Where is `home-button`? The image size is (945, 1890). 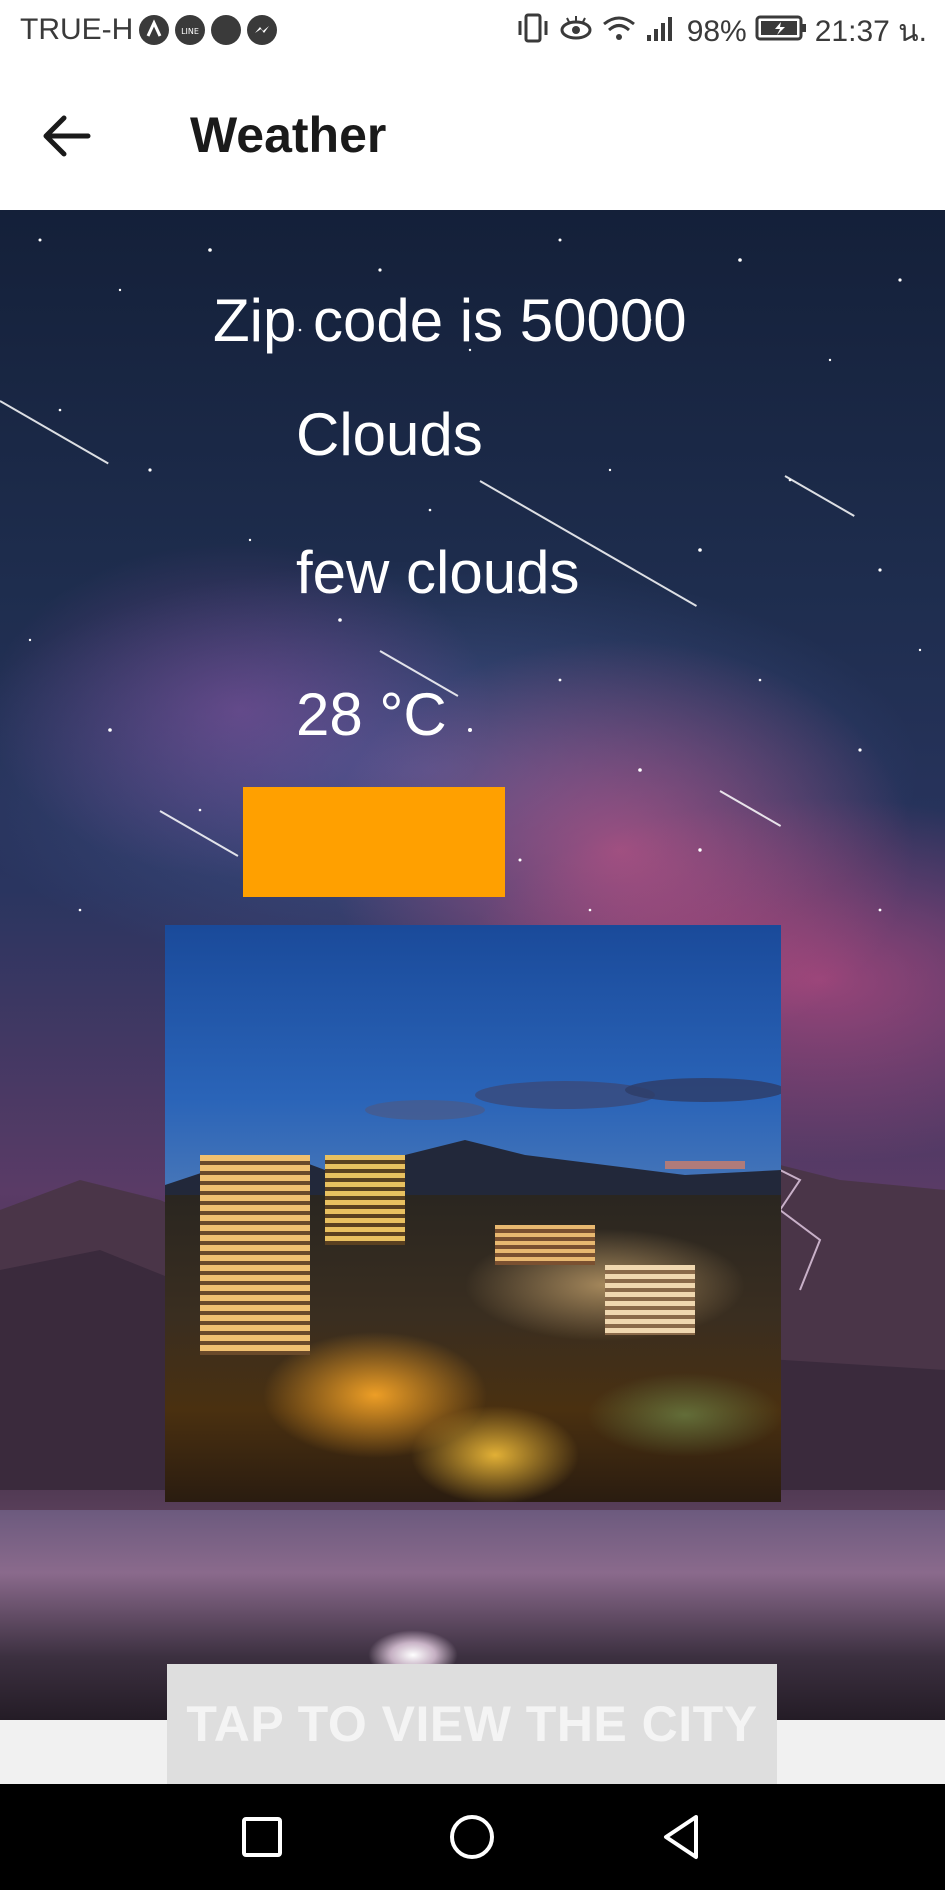 home-button is located at coordinates (472, 1837).